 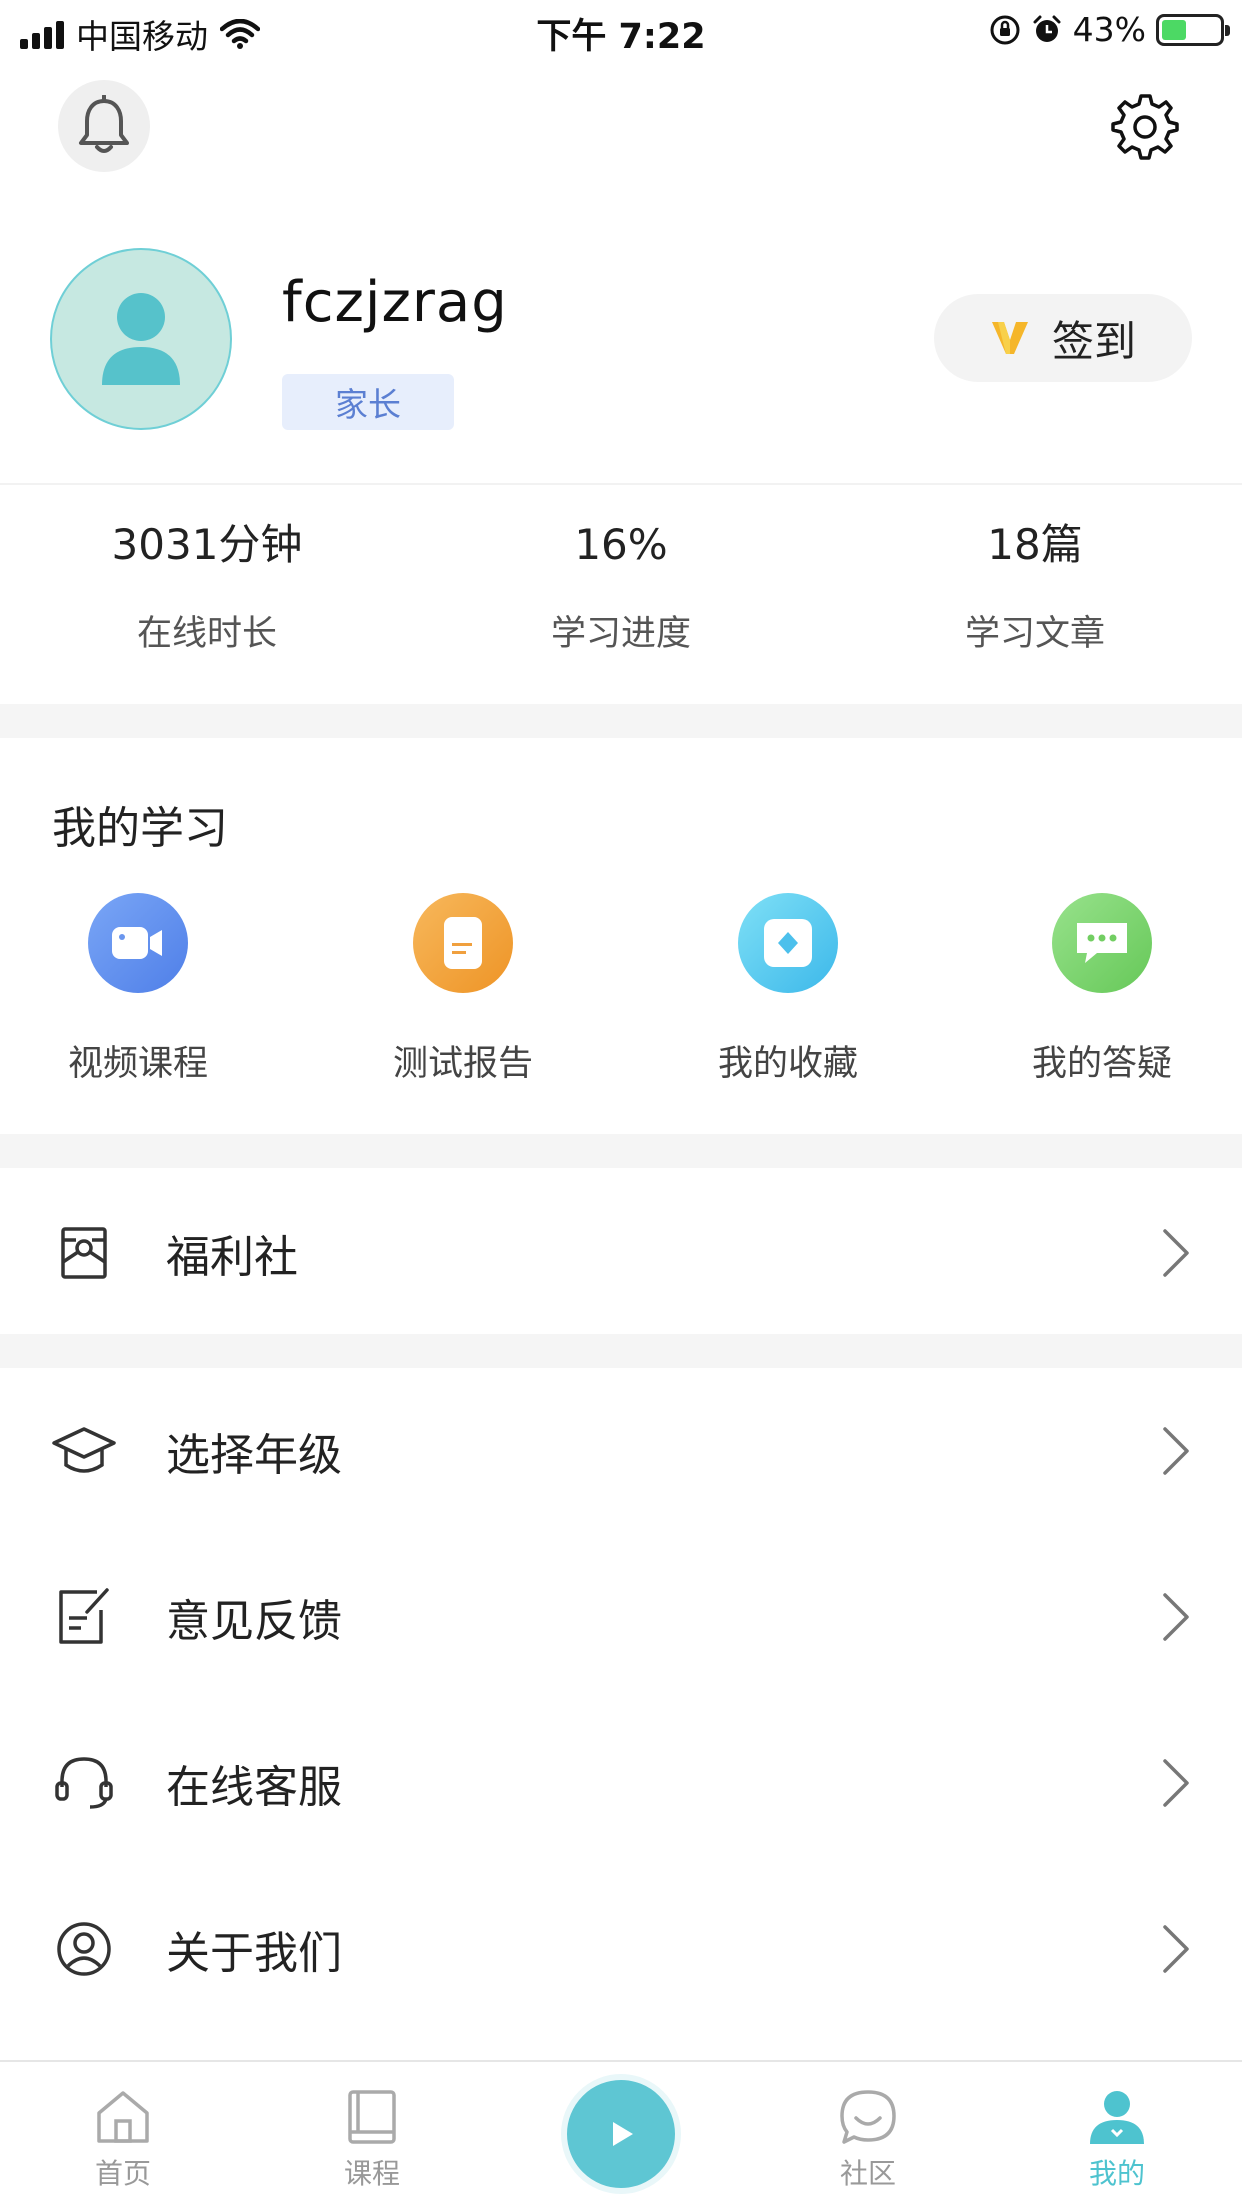 What do you see at coordinates (462, 1064) in the screenshot?
I see `feature-label: 测试报告` at bounding box center [462, 1064].